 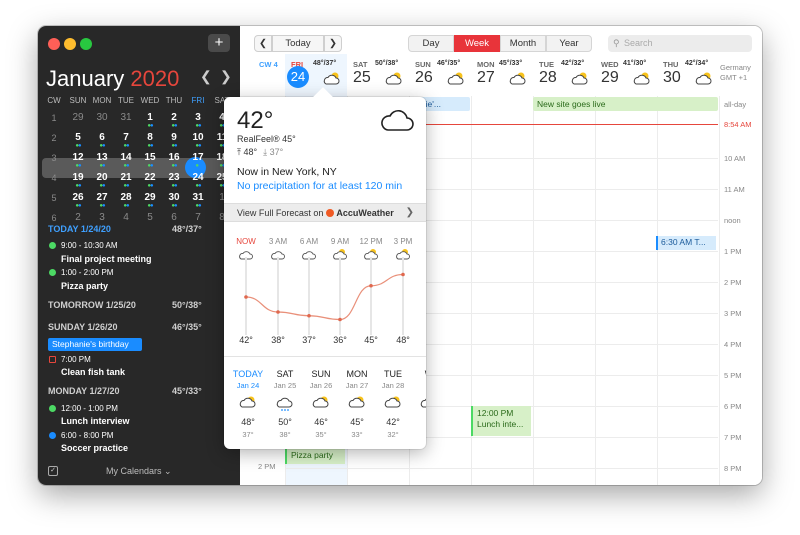 I want to click on hour-label: 4 PM, so click(x=733, y=344).